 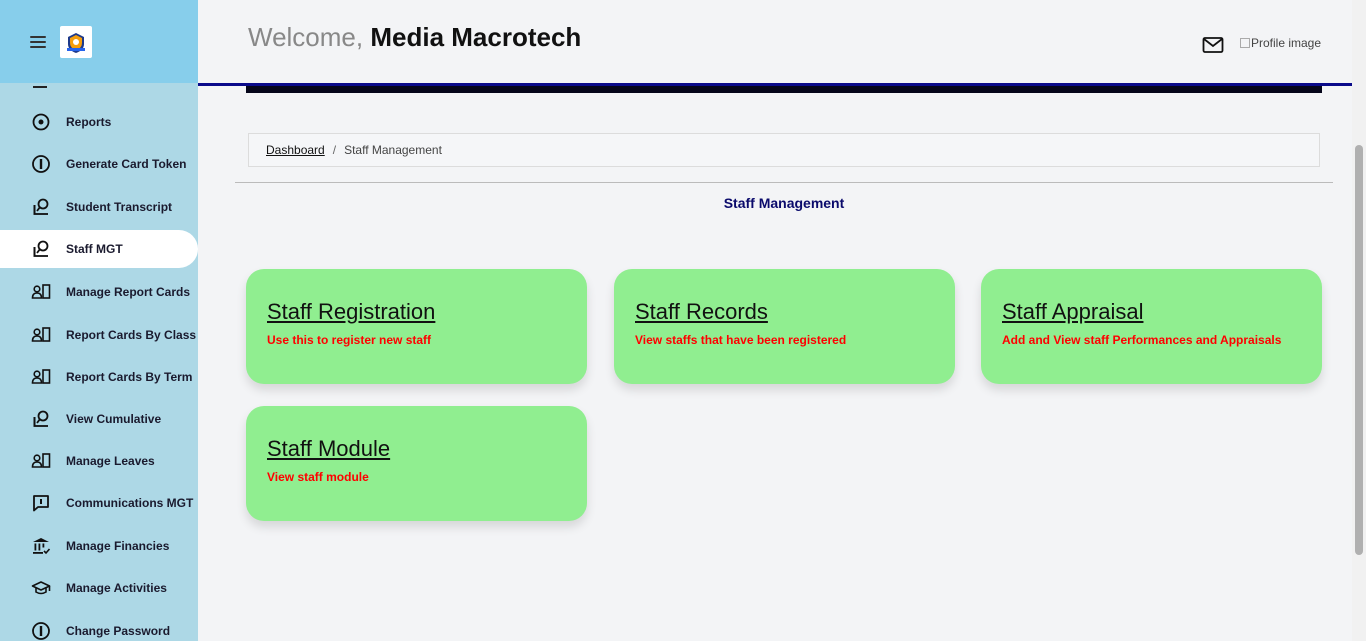 What do you see at coordinates (1359, 350) in the screenshot?
I see `scrollbar-thumb` at bounding box center [1359, 350].